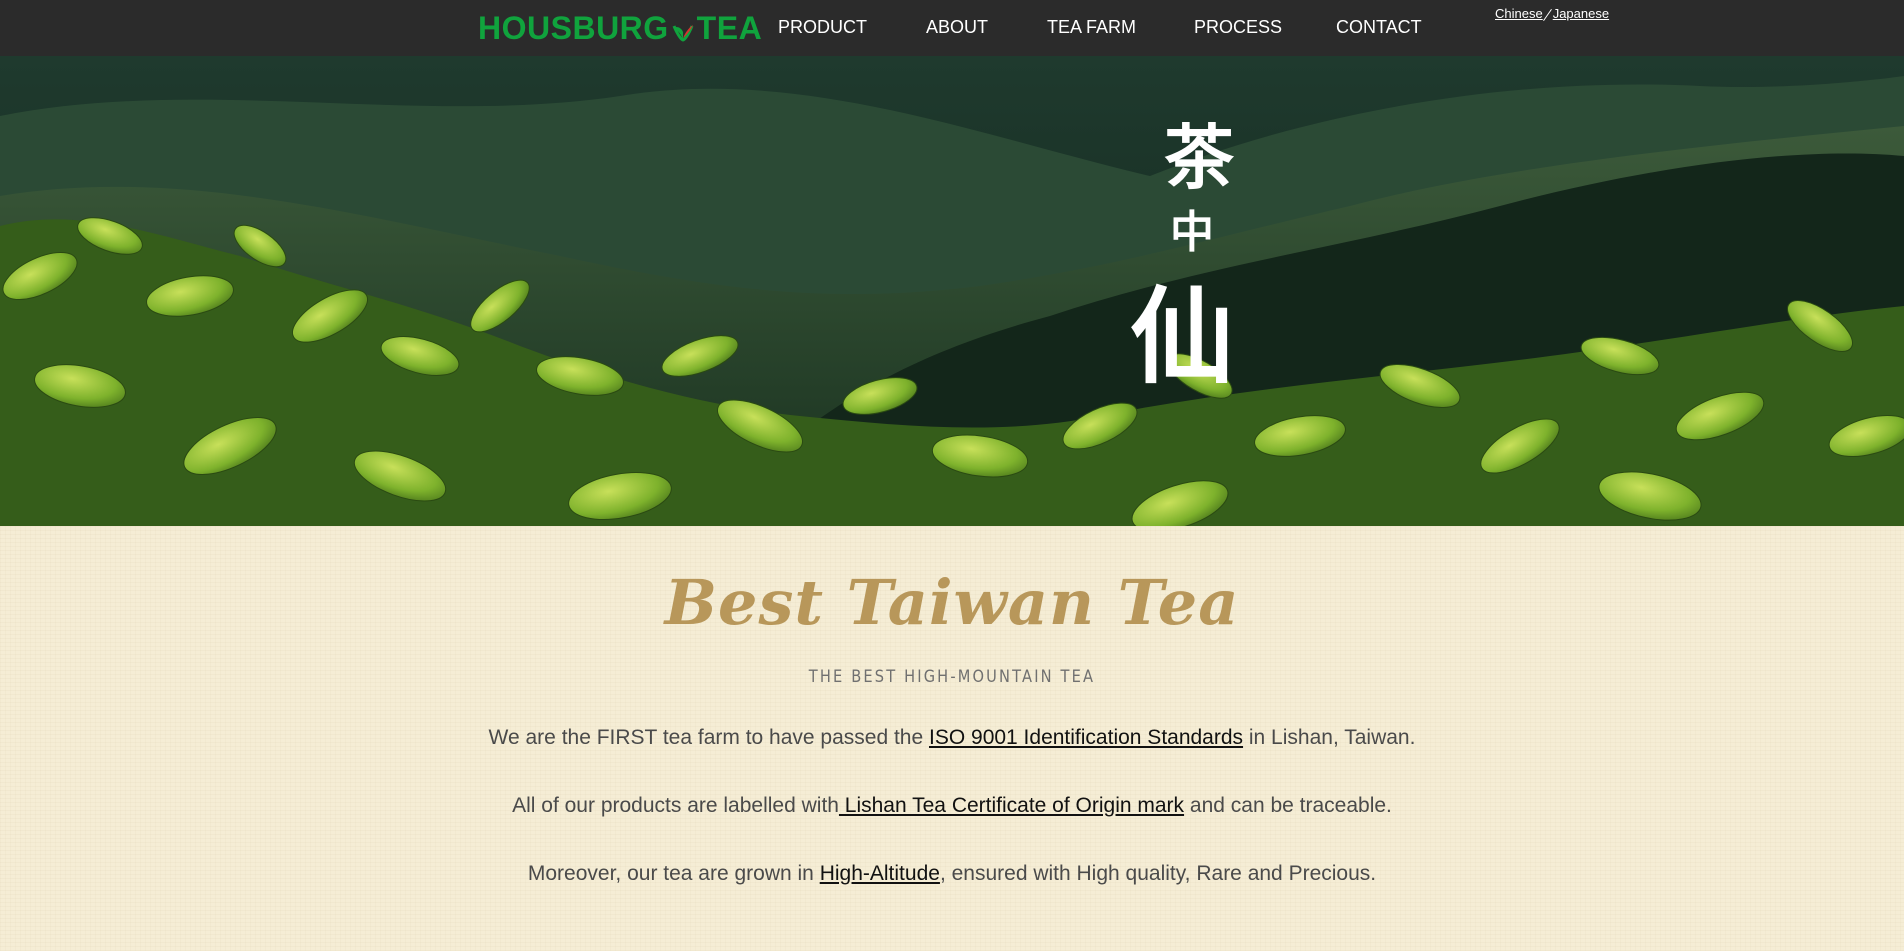 Image resolution: width=1904 pixels, height=951 pixels. I want to click on intro-line-altitude-text-before: Moreover, our tea are grown in, so click(673, 873).